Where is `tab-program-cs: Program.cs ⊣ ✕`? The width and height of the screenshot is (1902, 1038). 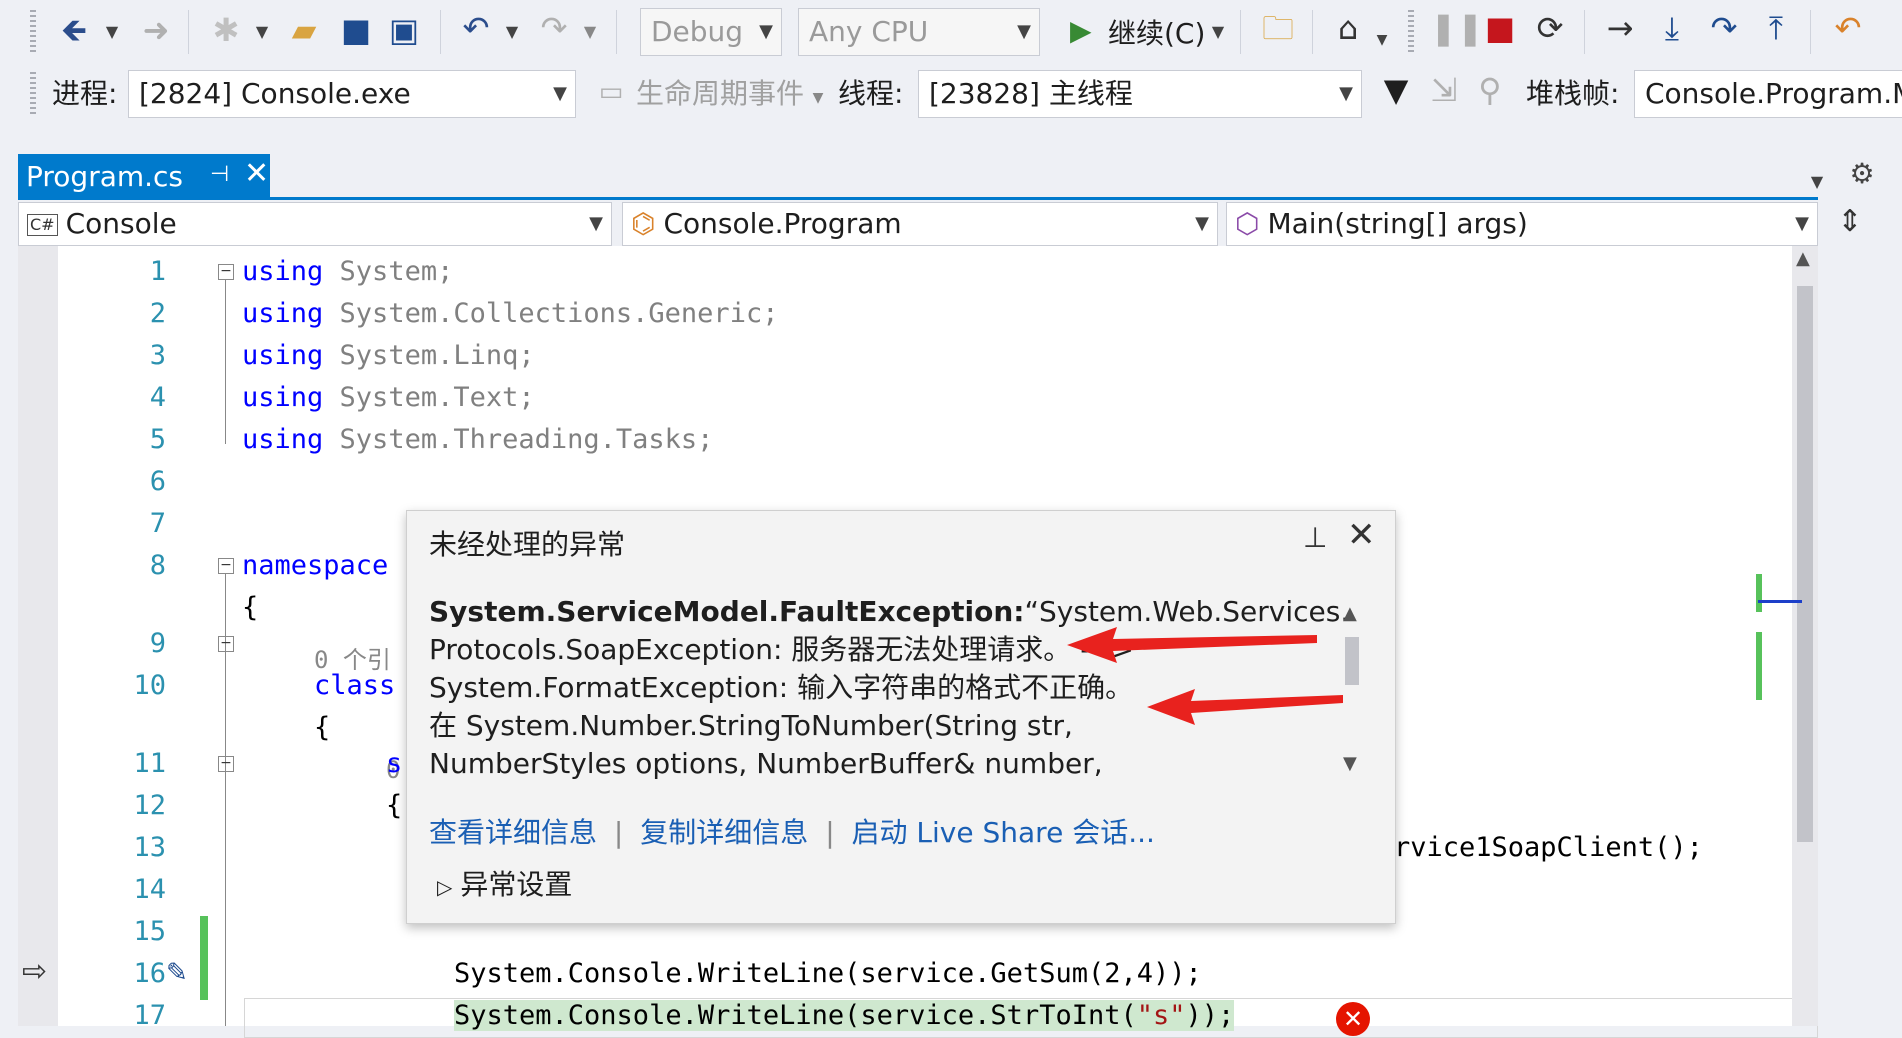 tab-program-cs: Program.cs ⊣ ✕ is located at coordinates (144, 176).